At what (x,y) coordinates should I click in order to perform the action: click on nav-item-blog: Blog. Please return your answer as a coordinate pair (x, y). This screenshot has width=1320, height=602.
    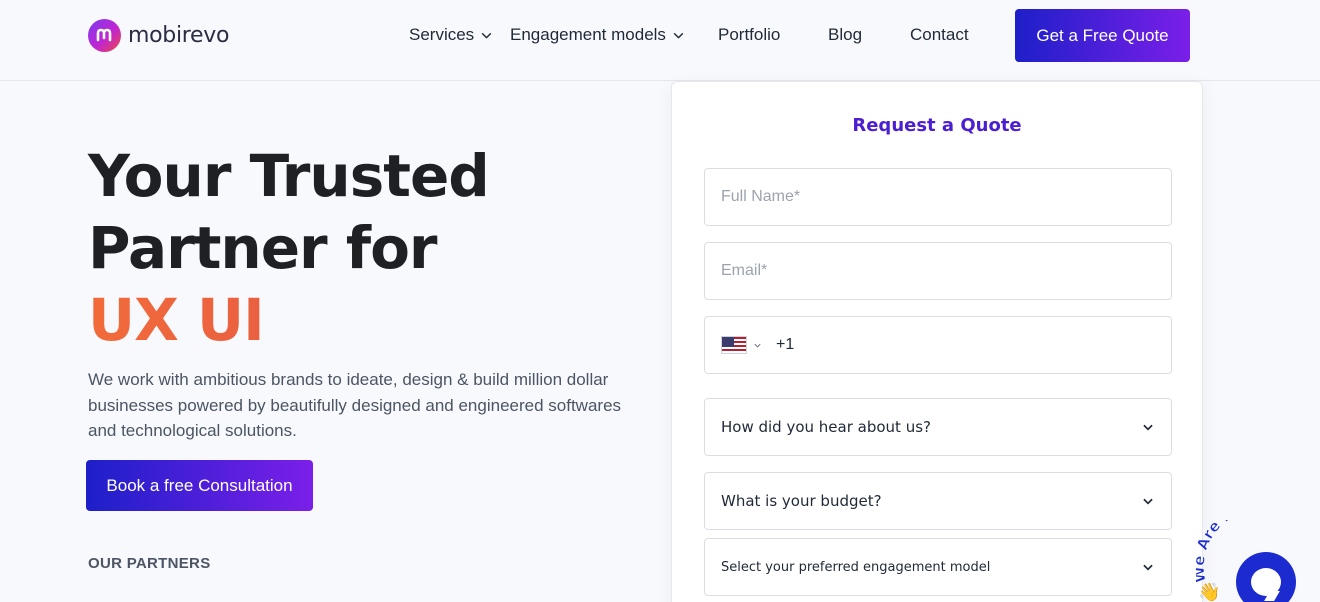
    Looking at the image, I should click on (845, 35).